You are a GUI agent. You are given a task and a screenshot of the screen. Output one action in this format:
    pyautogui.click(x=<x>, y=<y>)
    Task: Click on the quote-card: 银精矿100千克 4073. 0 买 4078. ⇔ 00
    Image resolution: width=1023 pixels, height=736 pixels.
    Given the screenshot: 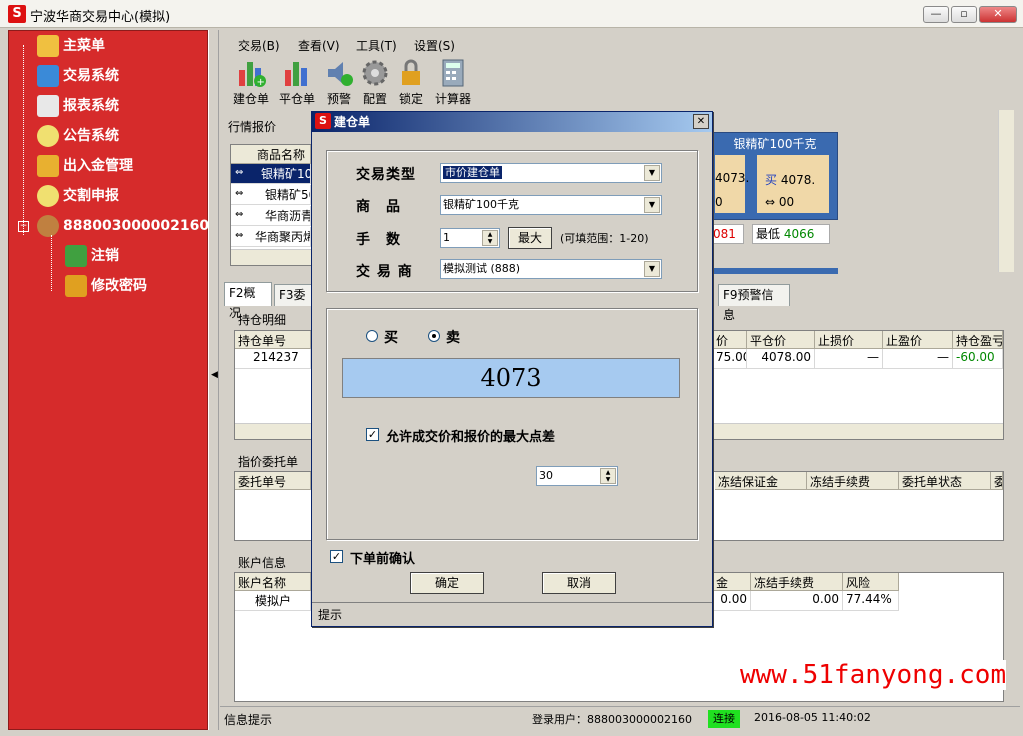 What is the action you would take?
    pyautogui.click(x=775, y=176)
    